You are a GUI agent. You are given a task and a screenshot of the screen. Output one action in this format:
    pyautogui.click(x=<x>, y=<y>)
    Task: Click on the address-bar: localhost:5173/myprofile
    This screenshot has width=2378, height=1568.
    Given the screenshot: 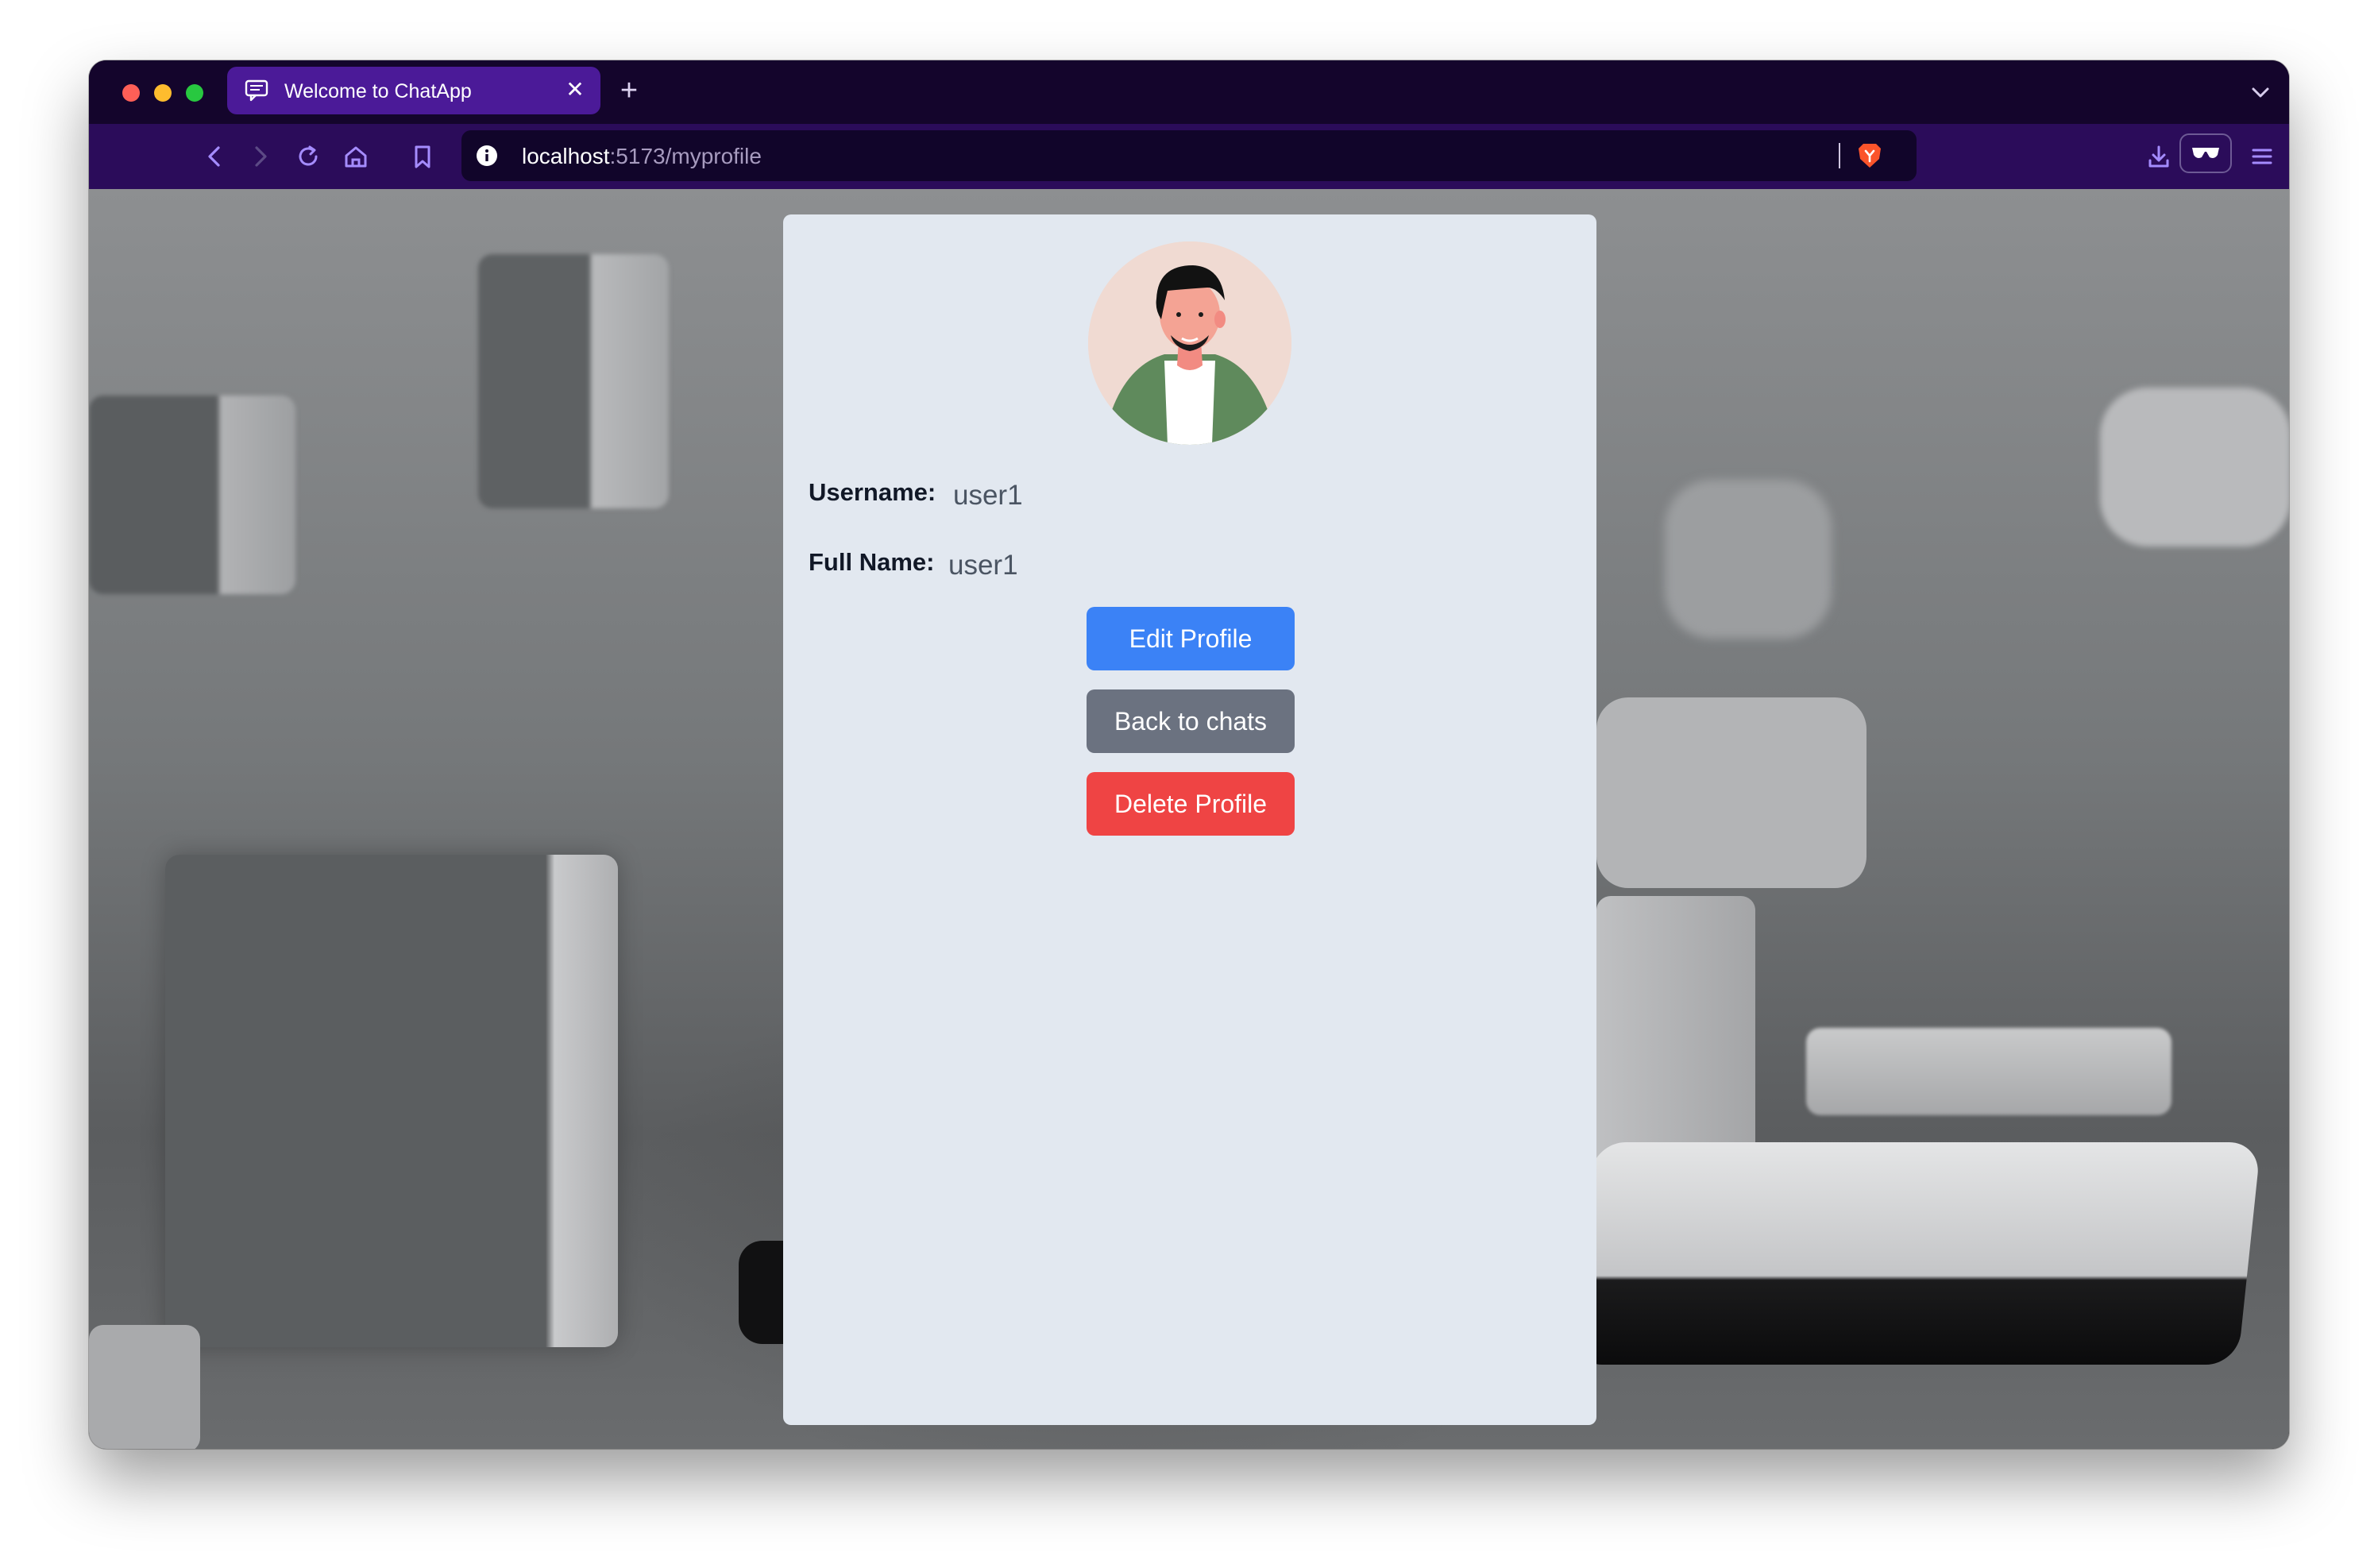 What is the action you would take?
    pyautogui.click(x=1189, y=155)
    